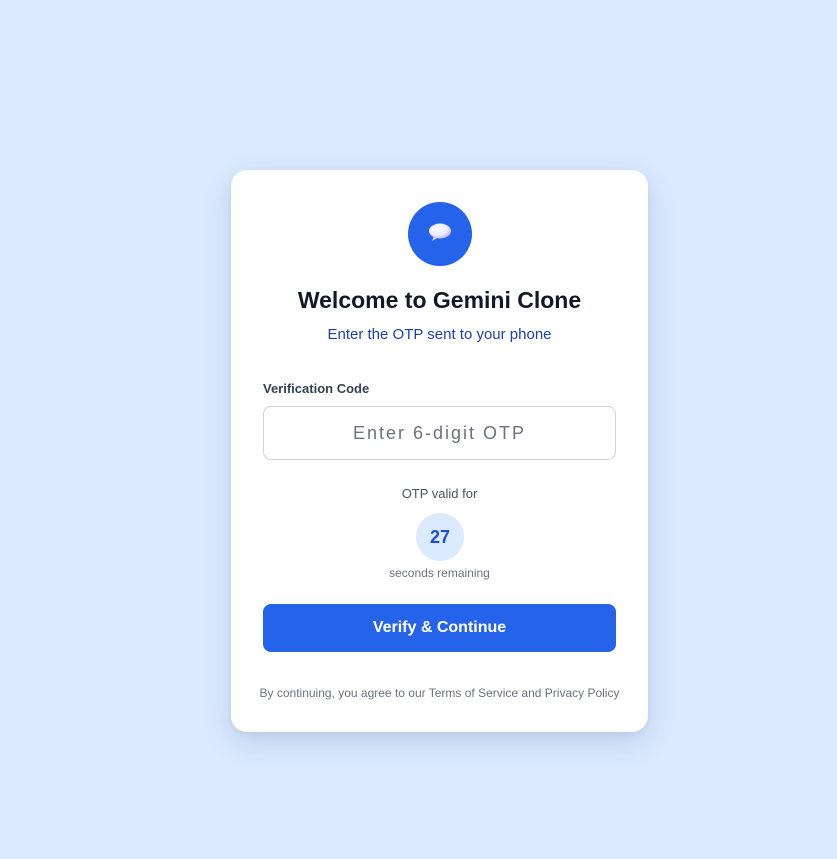 The width and height of the screenshot is (837, 859). I want to click on app-logo, so click(440, 234).